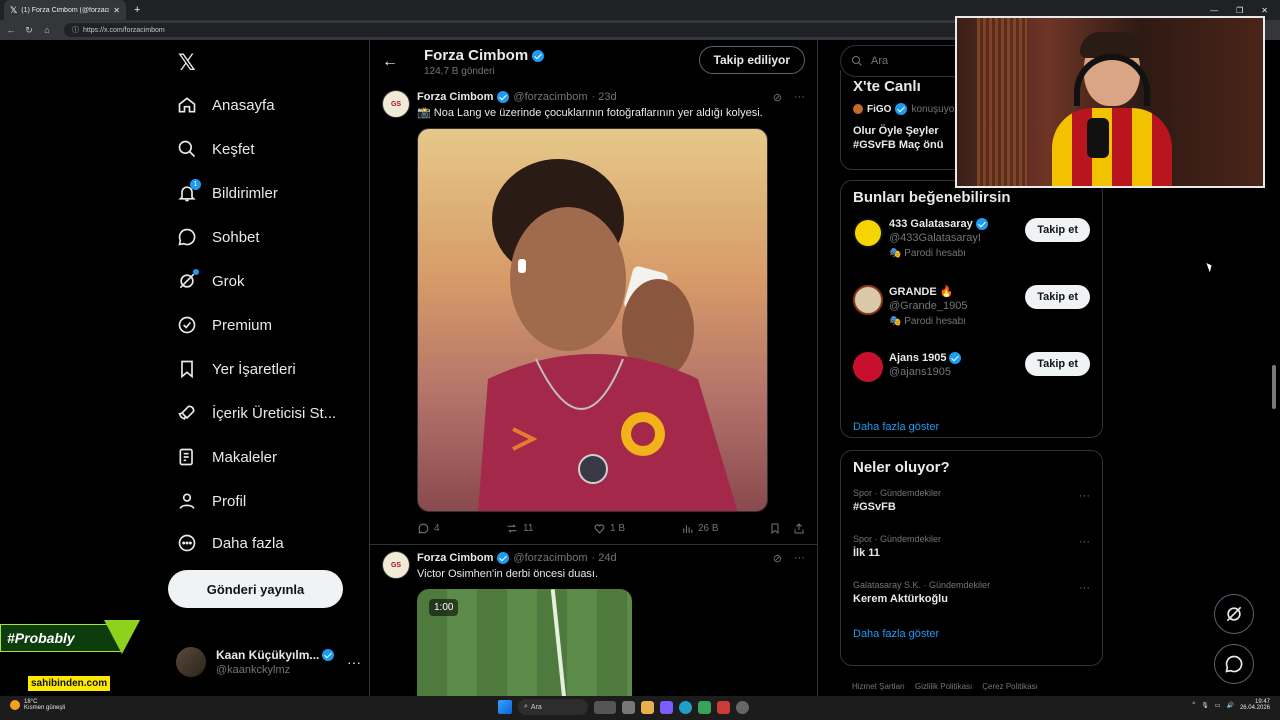  Describe the element at coordinates (666, 707) in the screenshot. I see `discord-icon` at that location.